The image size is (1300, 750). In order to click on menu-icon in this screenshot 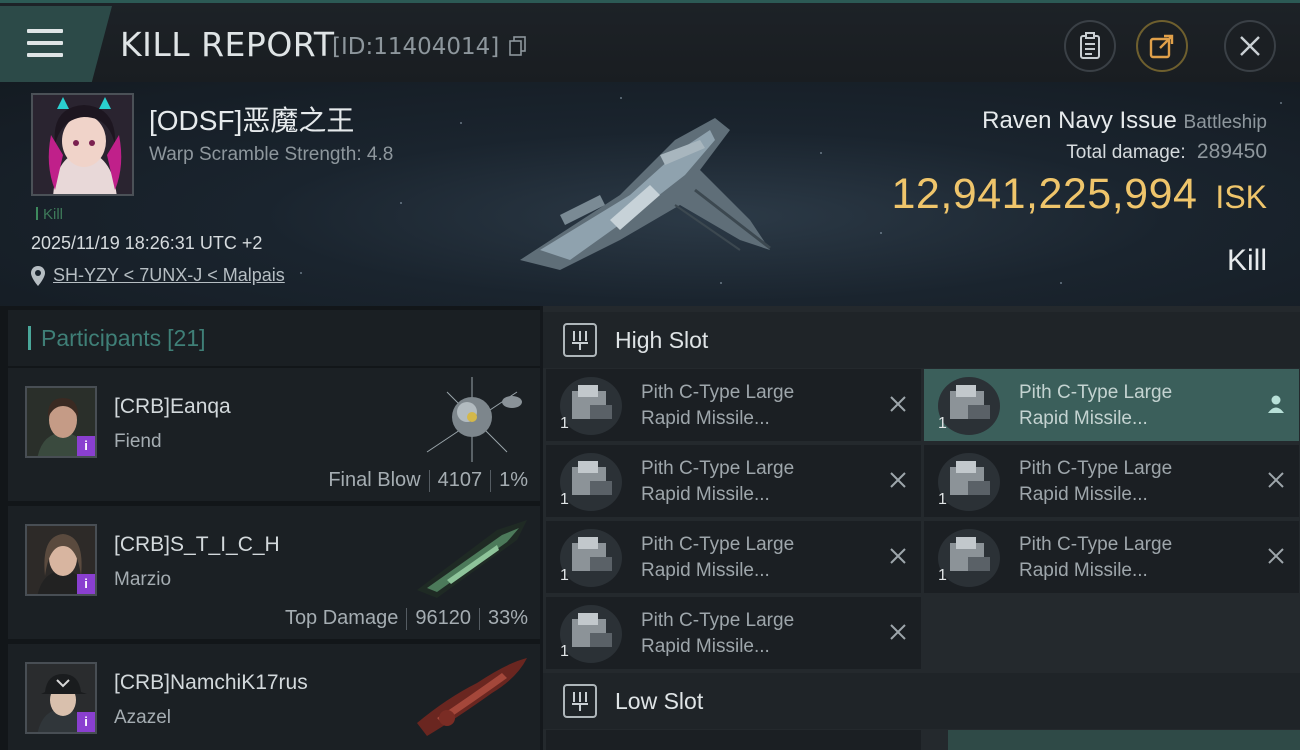, I will do `click(45, 44)`.